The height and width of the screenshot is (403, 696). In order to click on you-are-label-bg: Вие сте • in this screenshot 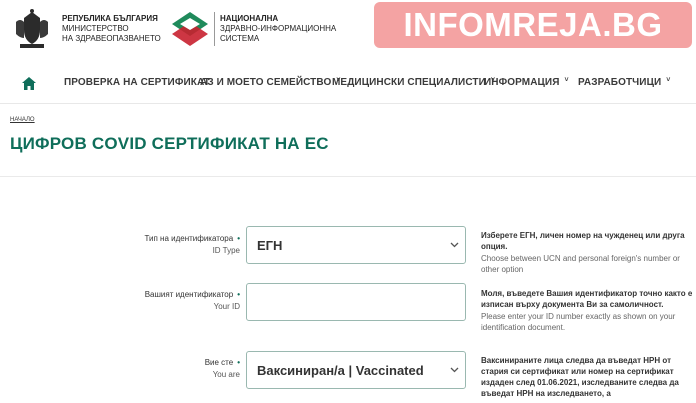, I will do `click(222, 362)`.